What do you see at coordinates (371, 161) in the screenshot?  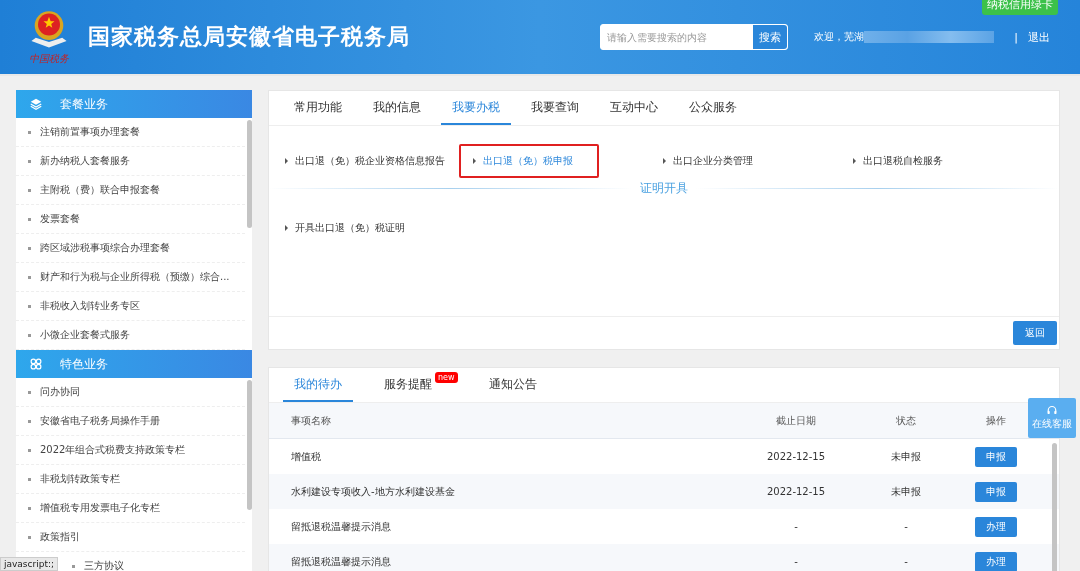 I see `service-link: 出口退（免）税企业资格信息报告` at bounding box center [371, 161].